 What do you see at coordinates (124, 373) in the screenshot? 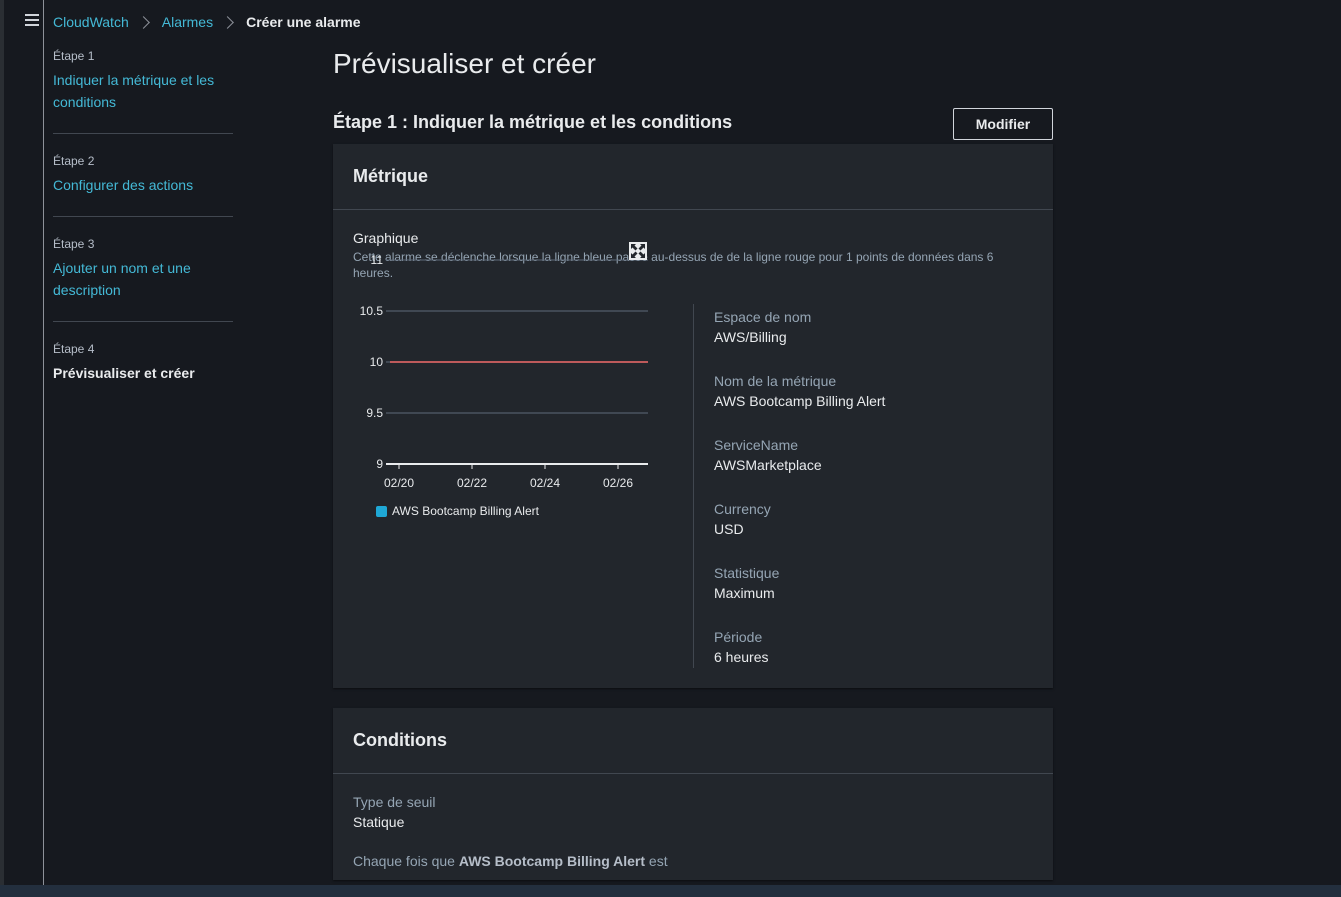
I see `step-current-preview: Prévisualiser et créer` at bounding box center [124, 373].